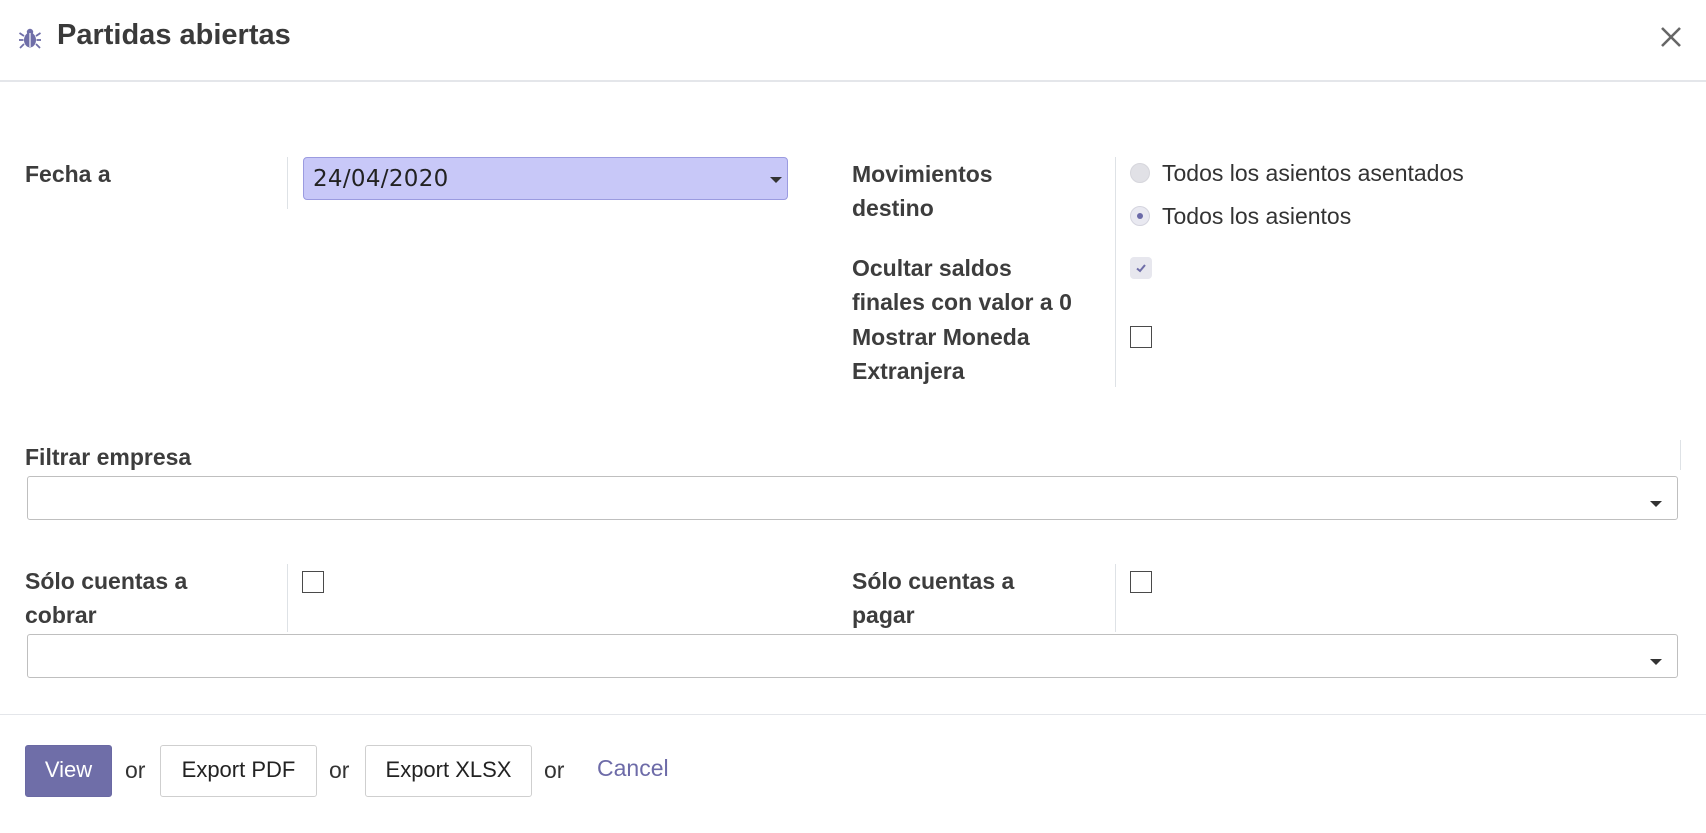 The height and width of the screenshot is (833, 1706). What do you see at coordinates (545, 178) in the screenshot?
I see `fecha-a-date-input: 24/04/2020` at bounding box center [545, 178].